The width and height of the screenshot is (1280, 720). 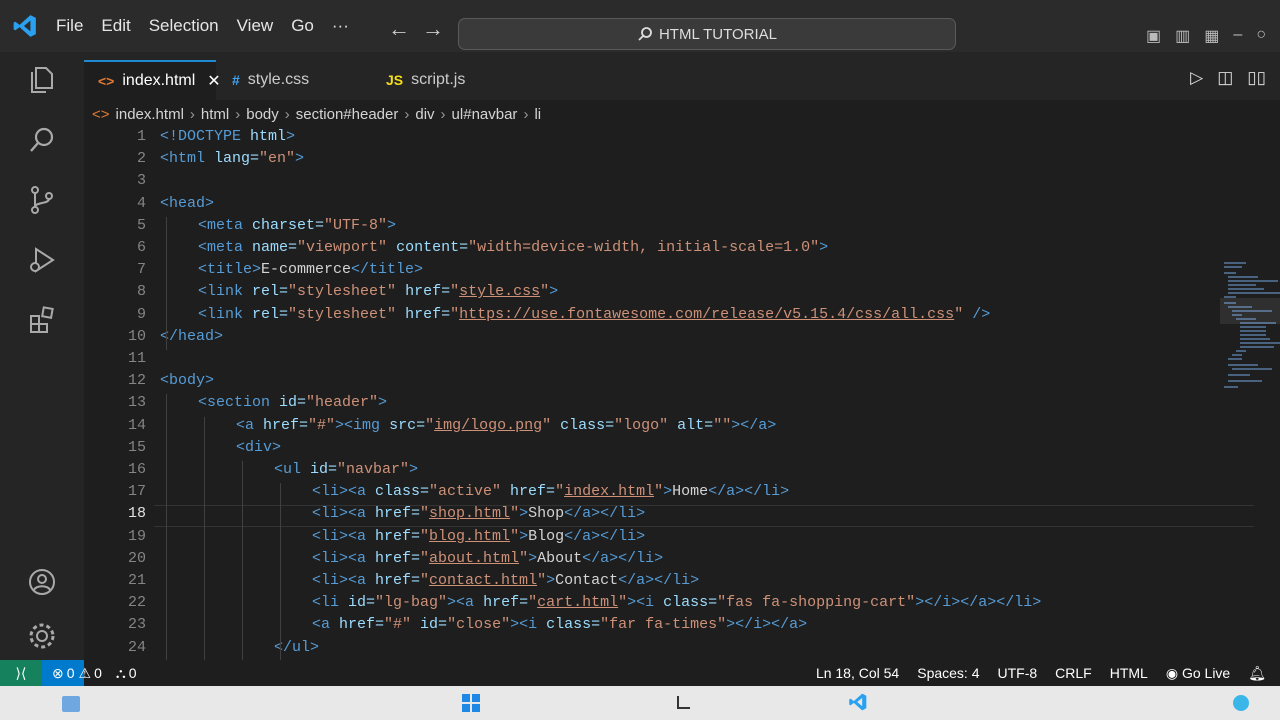 What do you see at coordinates (857, 673) in the screenshot?
I see `cursor-position: Ln 18, Col 54` at bounding box center [857, 673].